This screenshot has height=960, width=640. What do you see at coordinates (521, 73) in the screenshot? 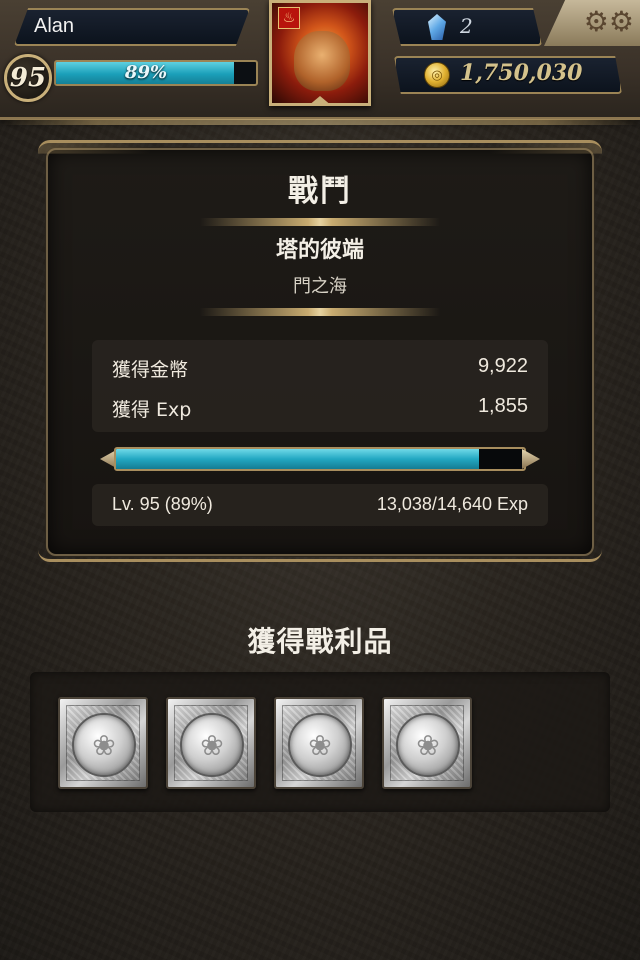
I see `coin-count: 1,750,030` at bounding box center [521, 73].